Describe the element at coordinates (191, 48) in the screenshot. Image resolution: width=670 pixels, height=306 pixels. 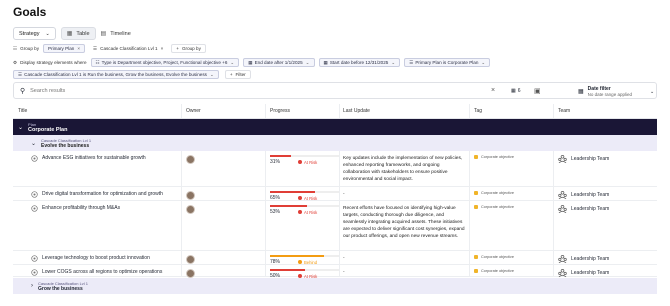
I see `add-group-label: Group by` at that location.